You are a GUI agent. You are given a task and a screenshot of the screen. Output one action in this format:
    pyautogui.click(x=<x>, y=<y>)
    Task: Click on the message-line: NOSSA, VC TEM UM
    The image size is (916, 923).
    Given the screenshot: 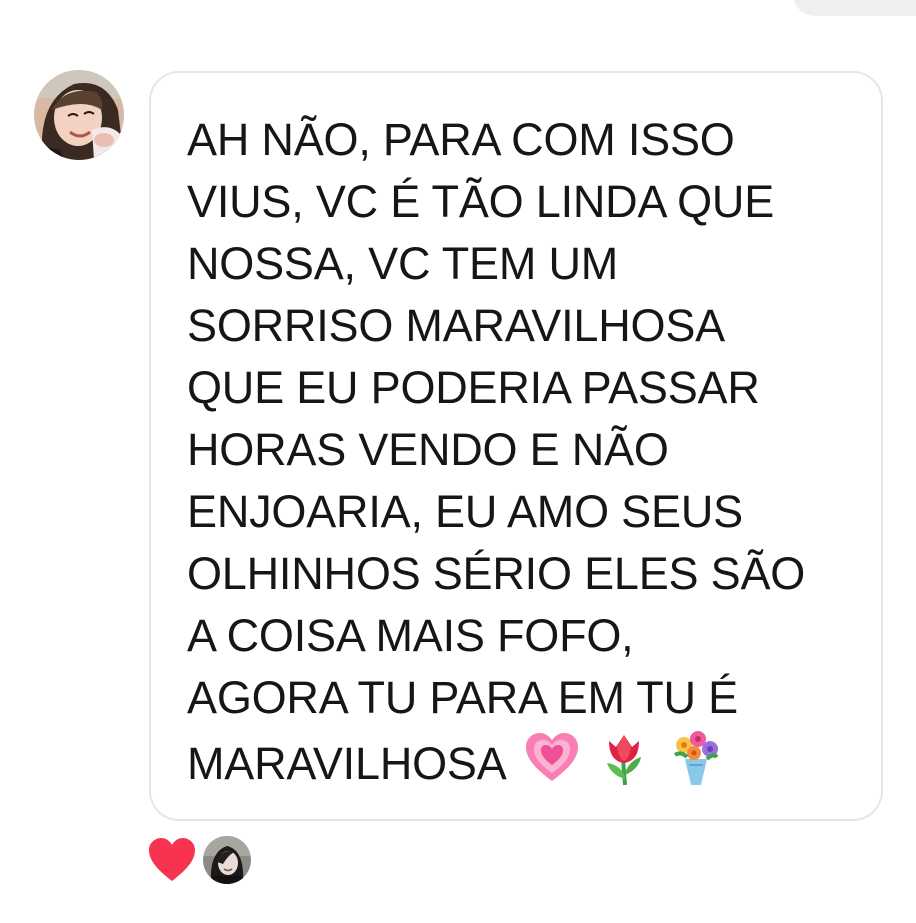 What is the action you would take?
    pyautogui.click(x=403, y=263)
    